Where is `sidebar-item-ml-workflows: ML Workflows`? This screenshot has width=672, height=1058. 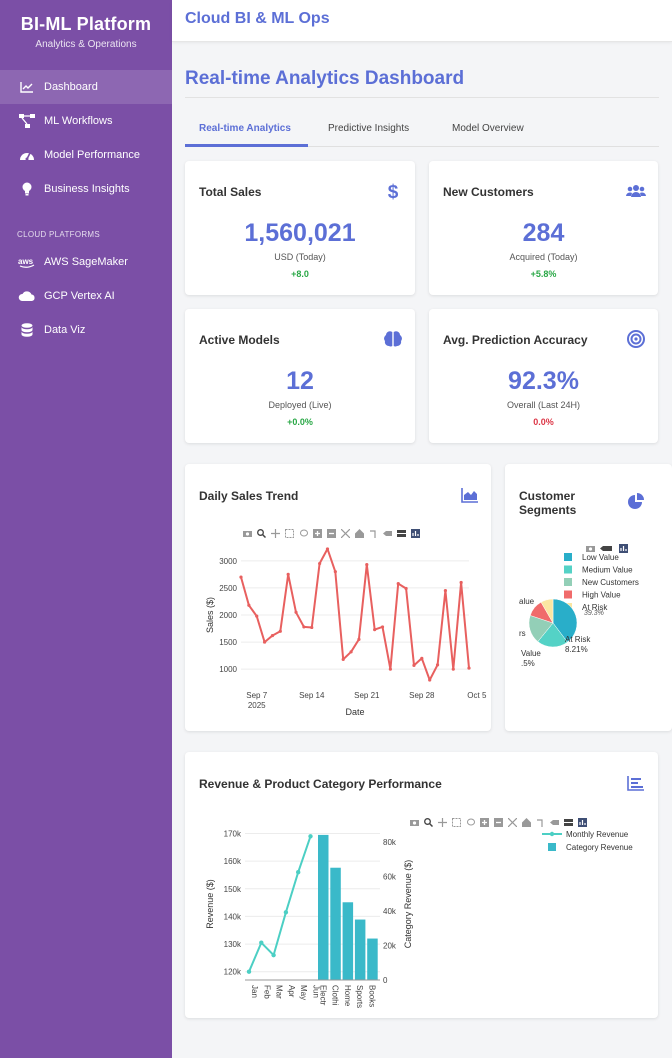
sidebar-item-ml-workflows: ML Workflows is located at coordinates (86, 121).